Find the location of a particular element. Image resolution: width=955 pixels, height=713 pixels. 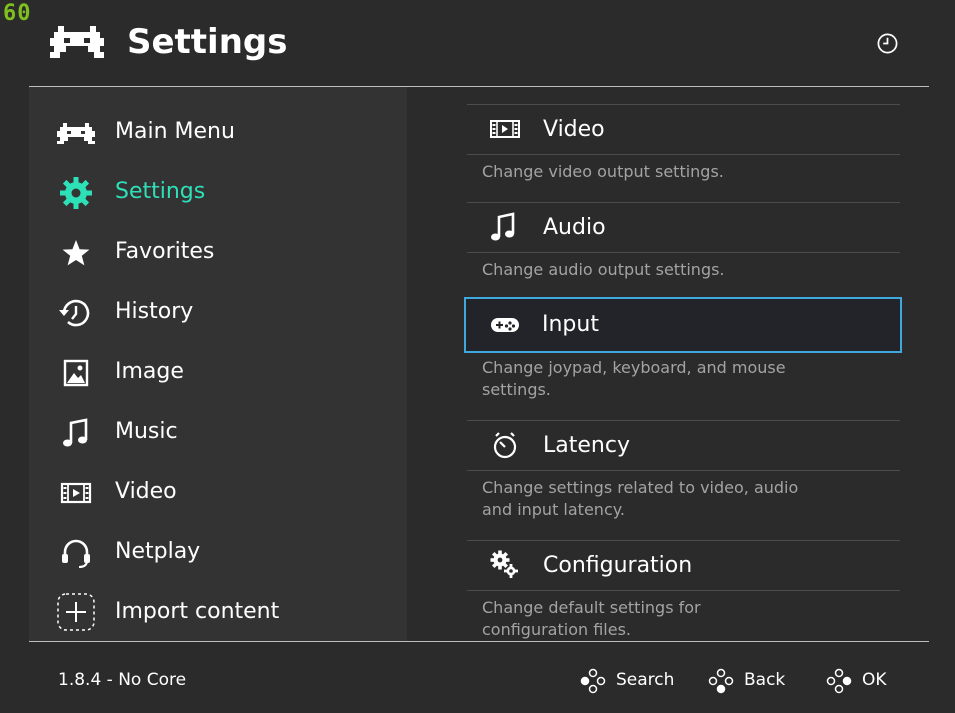

page-title: Settings is located at coordinates (207, 42).